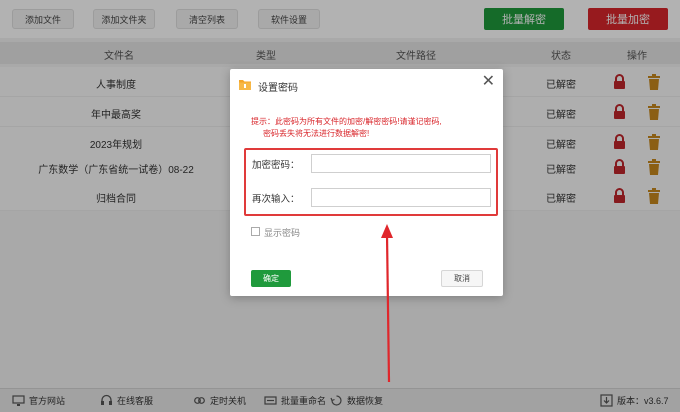  What do you see at coordinates (387, 303) in the screenshot?
I see `annotation-arrow` at bounding box center [387, 303].